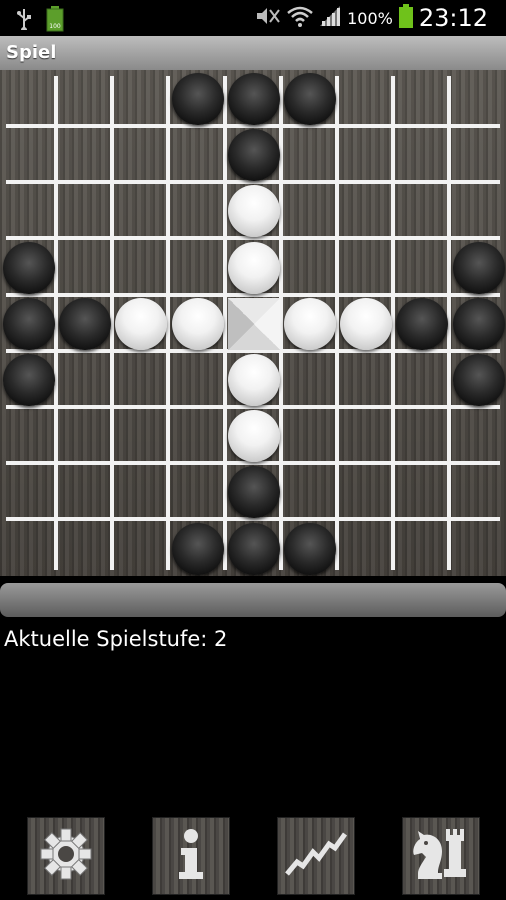  I want to click on clock: 23:12, so click(453, 18).